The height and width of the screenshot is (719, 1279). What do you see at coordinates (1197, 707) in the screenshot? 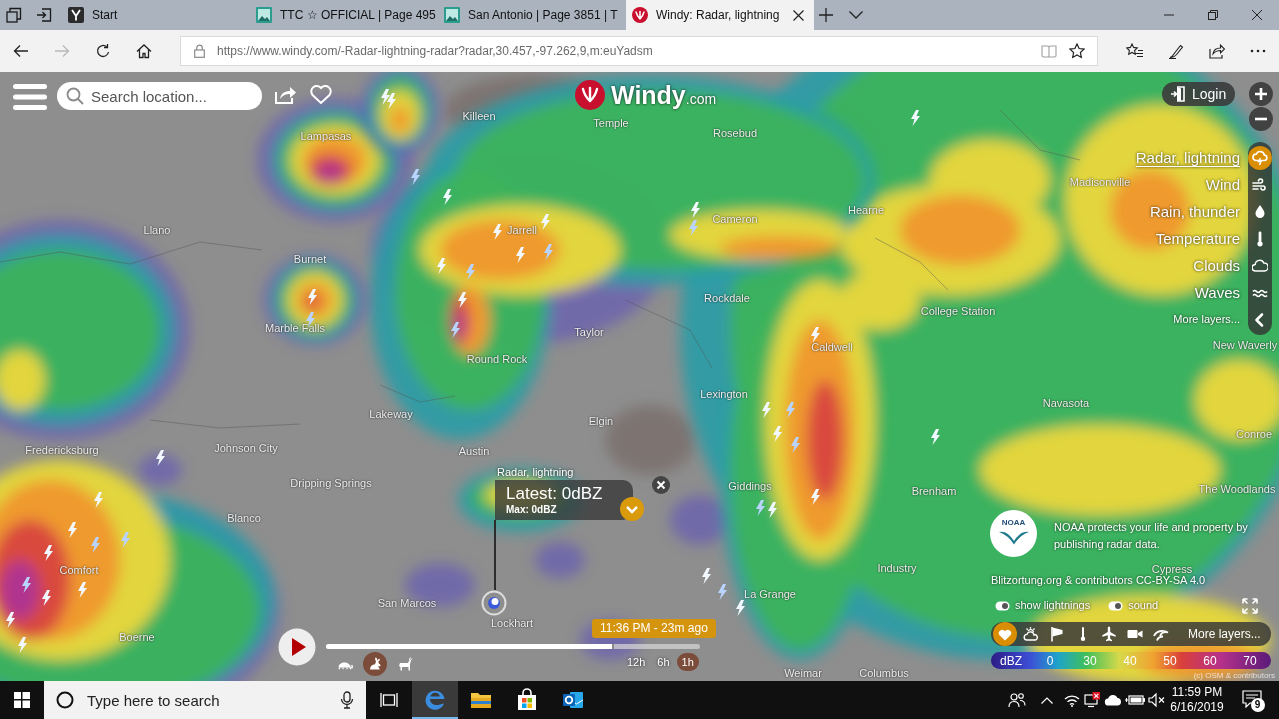
I see `clock-date: 6/16/2019` at bounding box center [1197, 707].